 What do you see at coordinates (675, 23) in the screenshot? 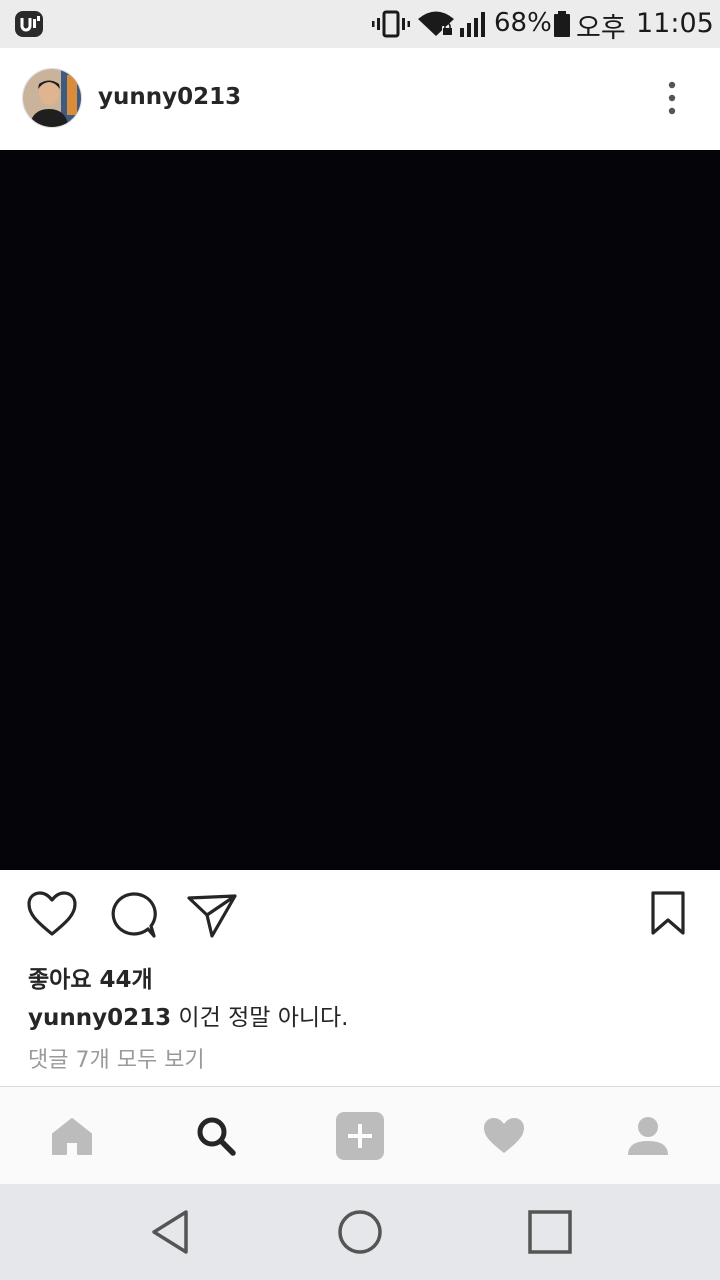
I see `clock-time: 11:05` at bounding box center [675, 23].